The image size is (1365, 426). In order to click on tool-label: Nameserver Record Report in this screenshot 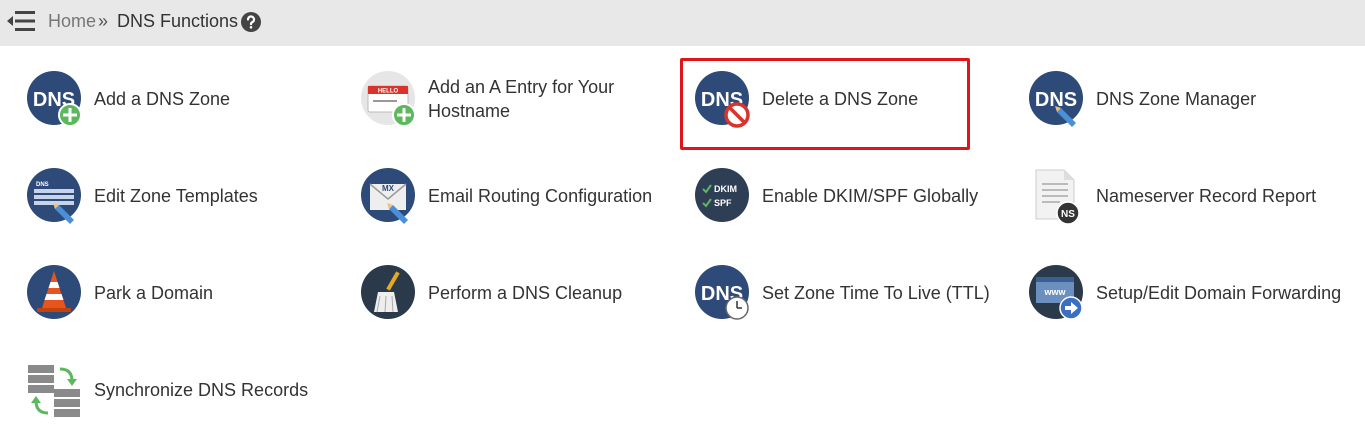, I will do `click(1206, 196)`.